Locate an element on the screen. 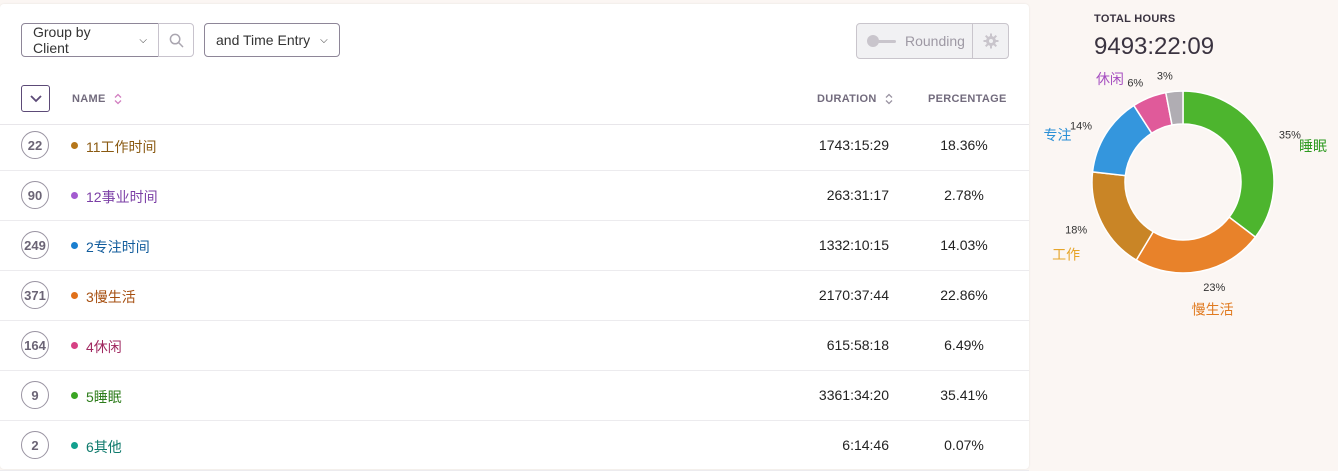 This screenshot has width=1338, height=471. table-row: 164 4休闲 615:58:18 6.49% is located at coordinates (514, 346).